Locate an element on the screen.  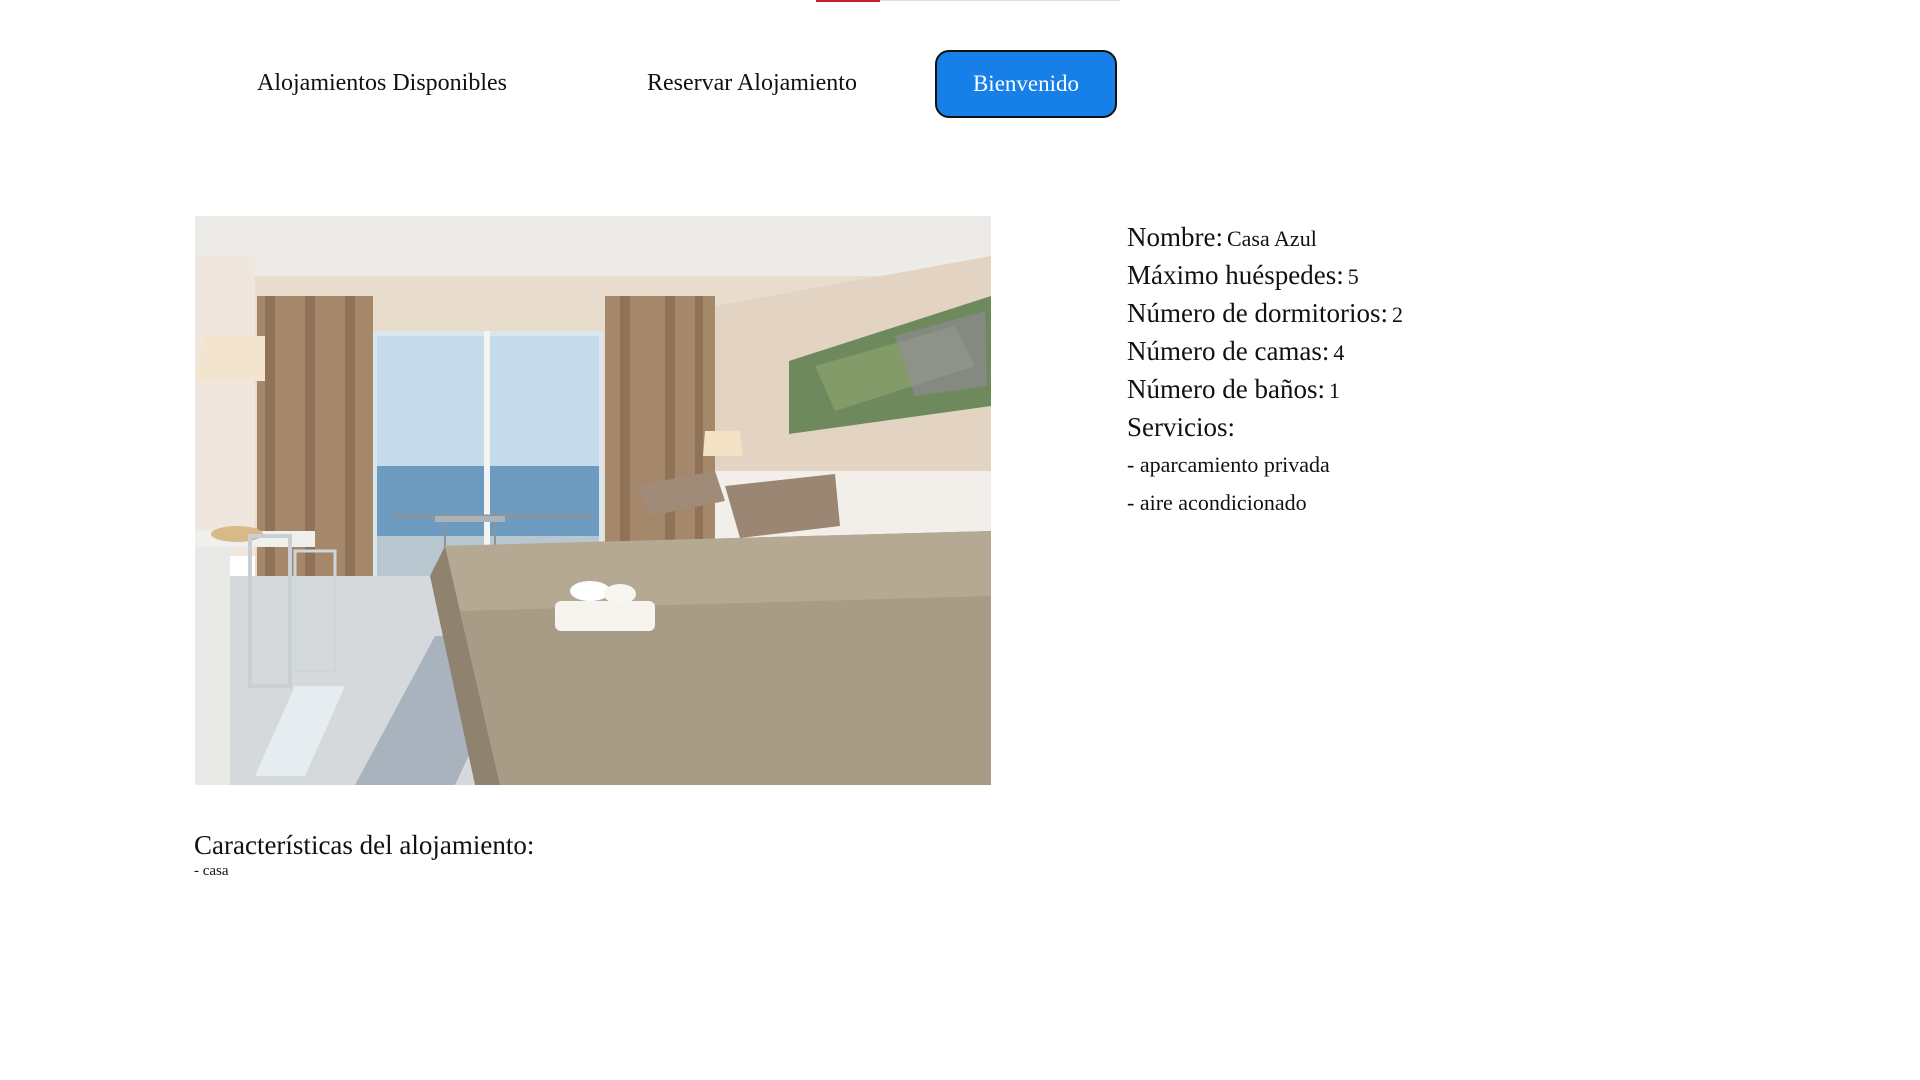
servicio-item: - aparcamiento privada is located at coordinates (1228, 464).